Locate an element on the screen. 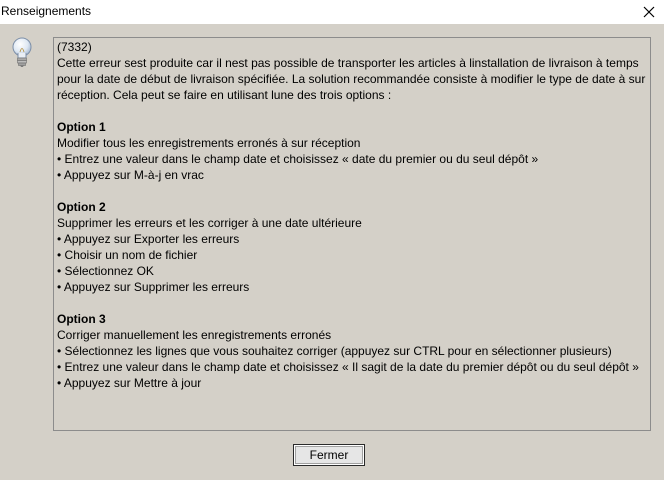  option-2-line: • Choisir un nom de fichier is located at coordinates (127, 255).